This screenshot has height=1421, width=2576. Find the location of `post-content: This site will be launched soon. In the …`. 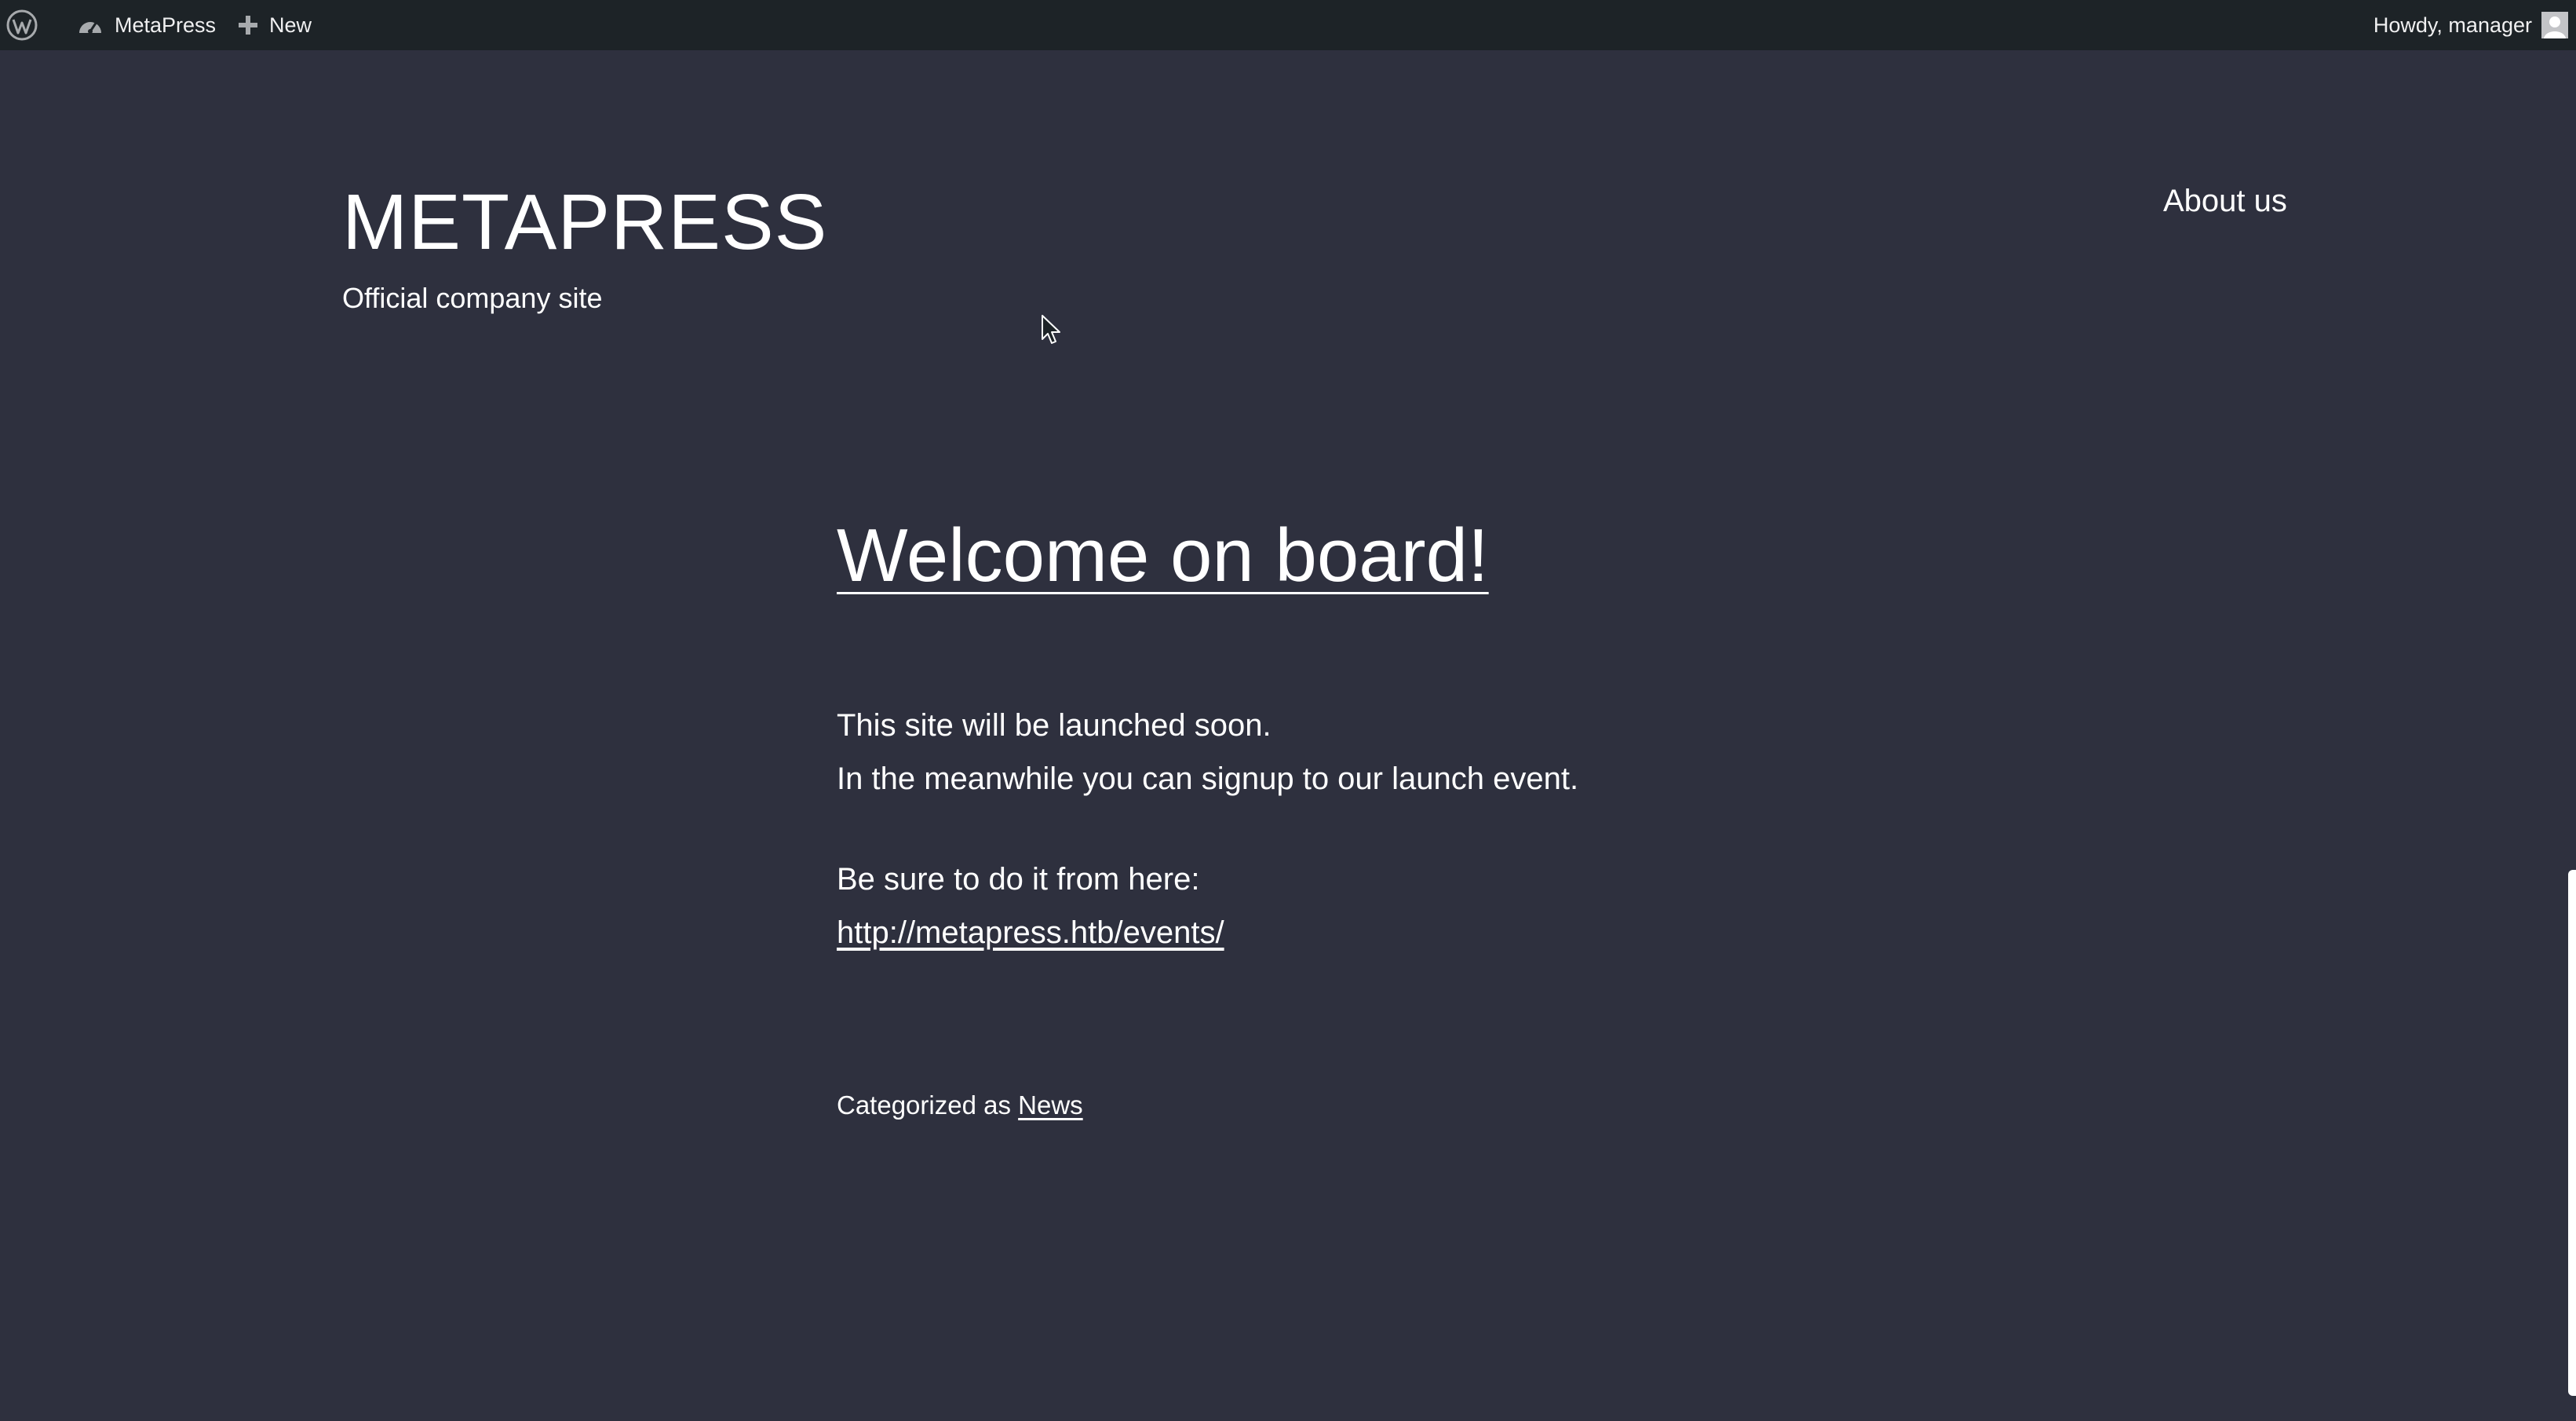

post-content: This site will be launched soon. In the … is located at coordinates (1386, 829).